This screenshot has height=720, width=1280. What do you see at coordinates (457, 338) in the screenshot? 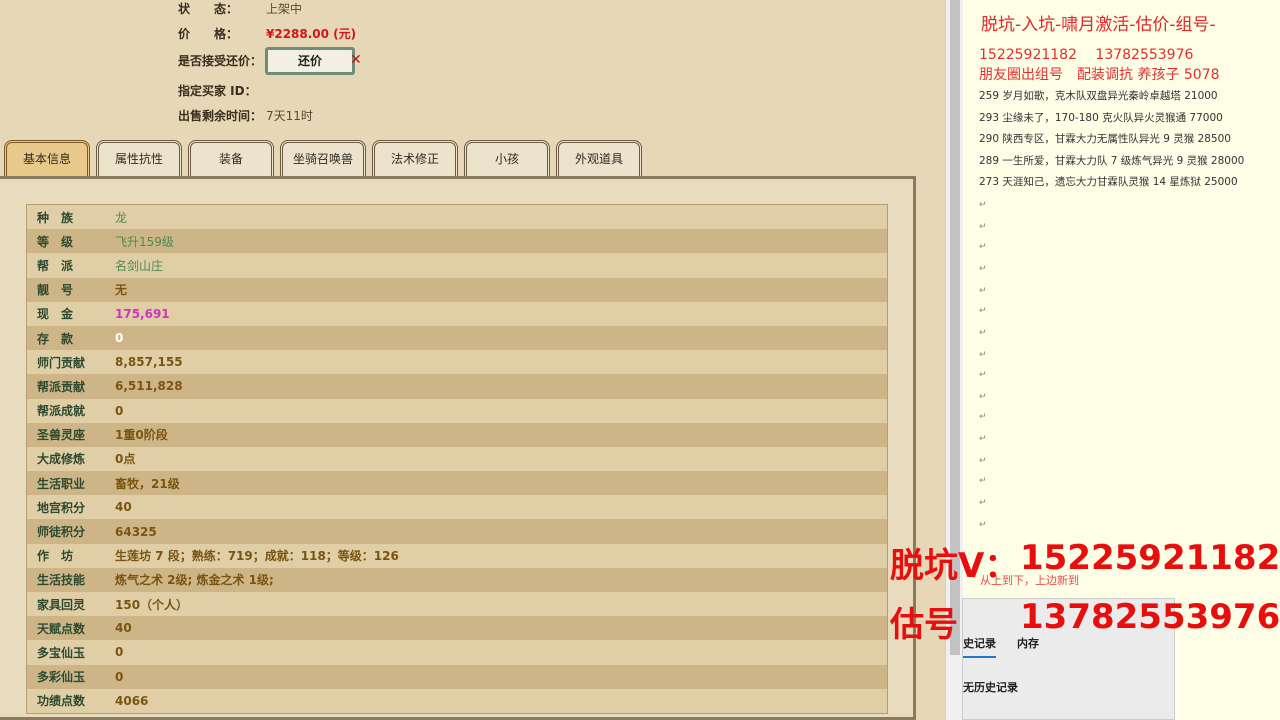
I see `table-row: 存 款 0` at bounding box center [457, 338].